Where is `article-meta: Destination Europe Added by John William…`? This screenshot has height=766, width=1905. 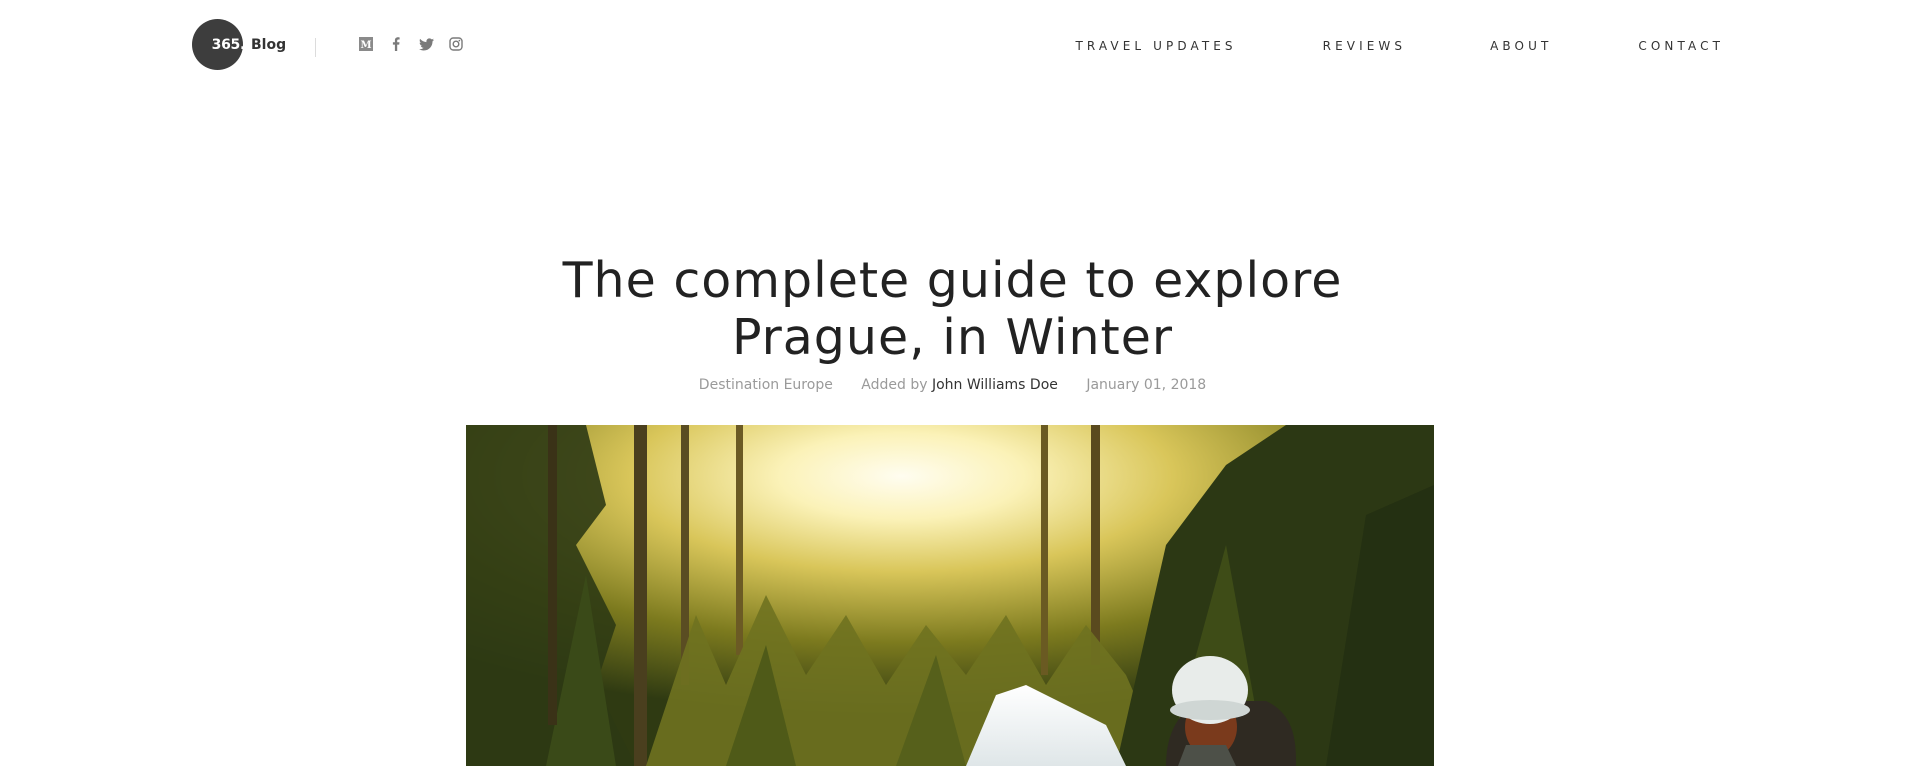
article-meta: Destination Europe Added by John William… is located at coordinates (952, 385).